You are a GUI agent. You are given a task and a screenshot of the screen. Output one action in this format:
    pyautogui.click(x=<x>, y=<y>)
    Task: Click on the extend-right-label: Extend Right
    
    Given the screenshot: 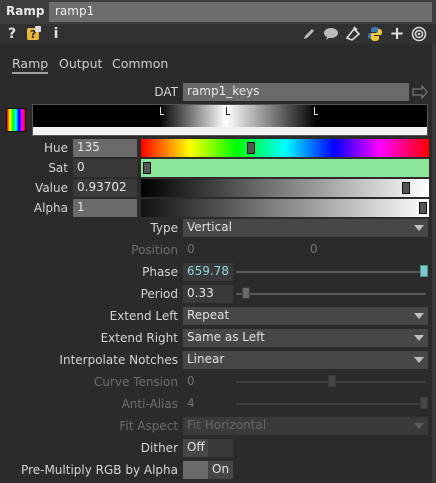 What is the action you would take?
    pyautogui.click(x=139, y=338)
    